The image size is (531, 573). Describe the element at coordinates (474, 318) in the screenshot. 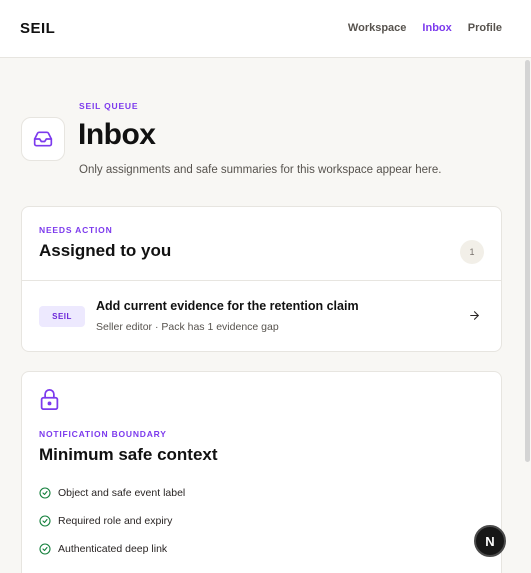

I see `arrow-right-icon` at that location.